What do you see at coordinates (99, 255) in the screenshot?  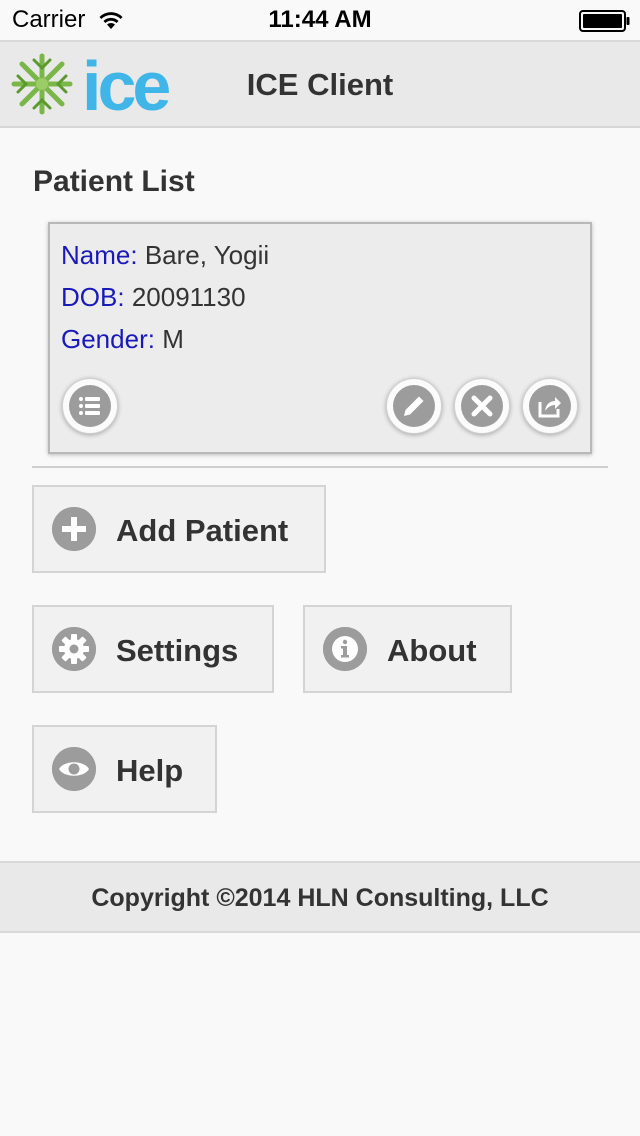 I see `name-label: Name:` at bounding box center [99, 255].